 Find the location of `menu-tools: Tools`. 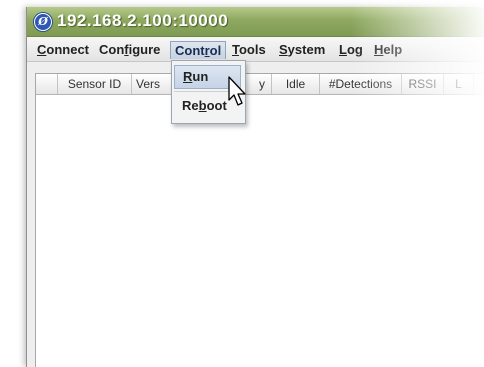

menu-tools: Tools is located at coordinates (249, 50).